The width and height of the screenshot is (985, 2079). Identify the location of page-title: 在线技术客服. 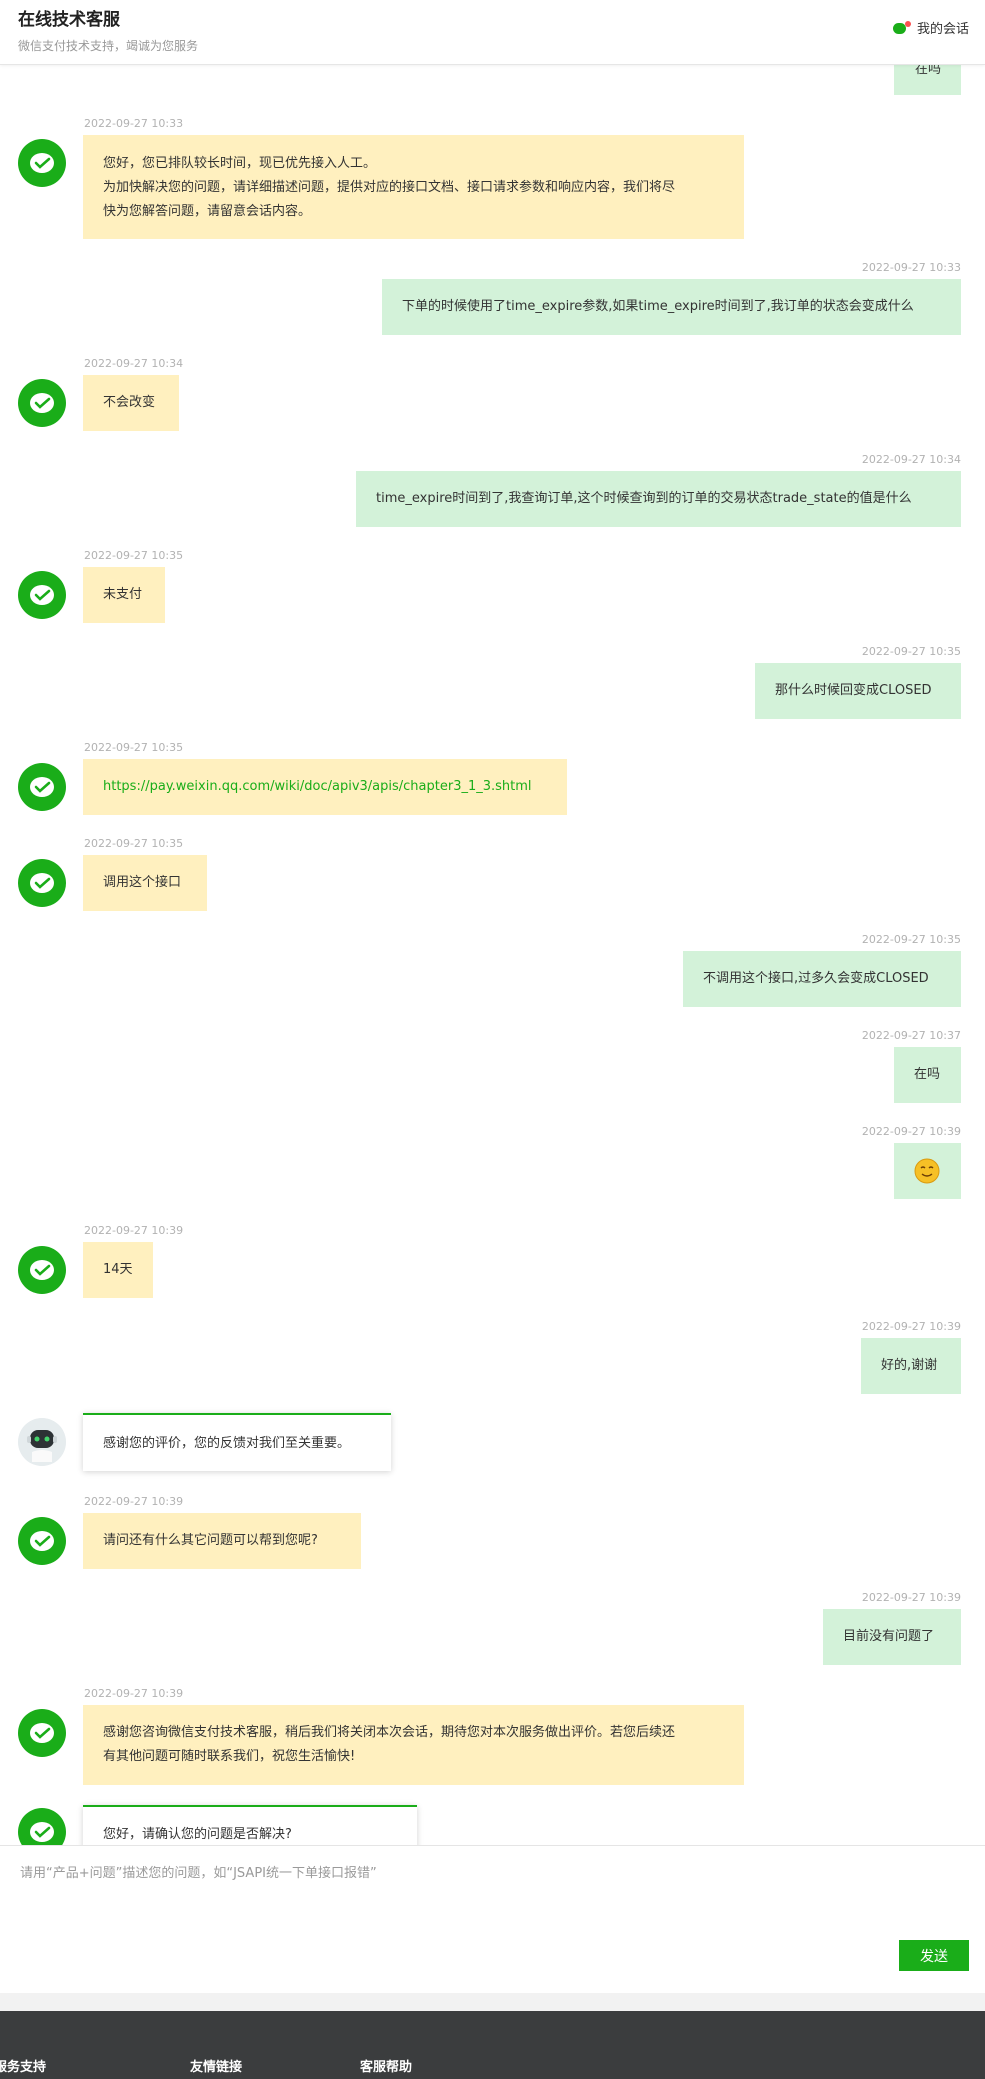
(69, 20).